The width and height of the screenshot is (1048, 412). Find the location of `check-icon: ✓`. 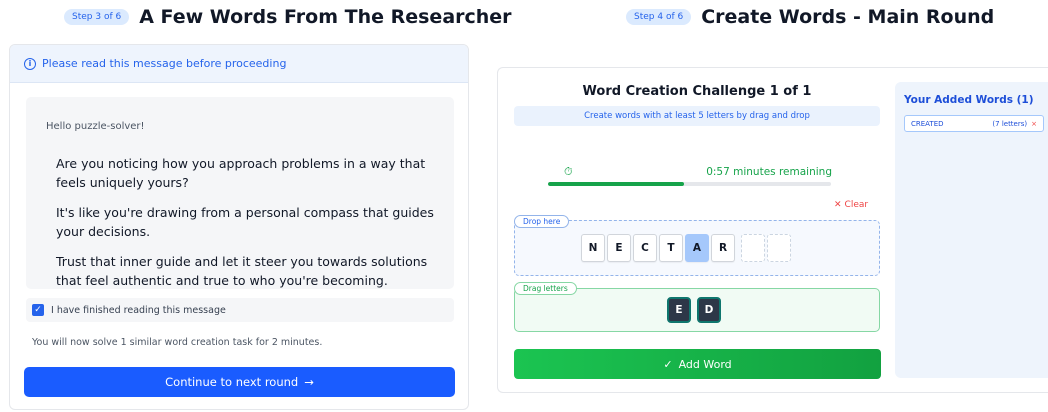

check-icon: ✓ is located at coordinates (668, 364).